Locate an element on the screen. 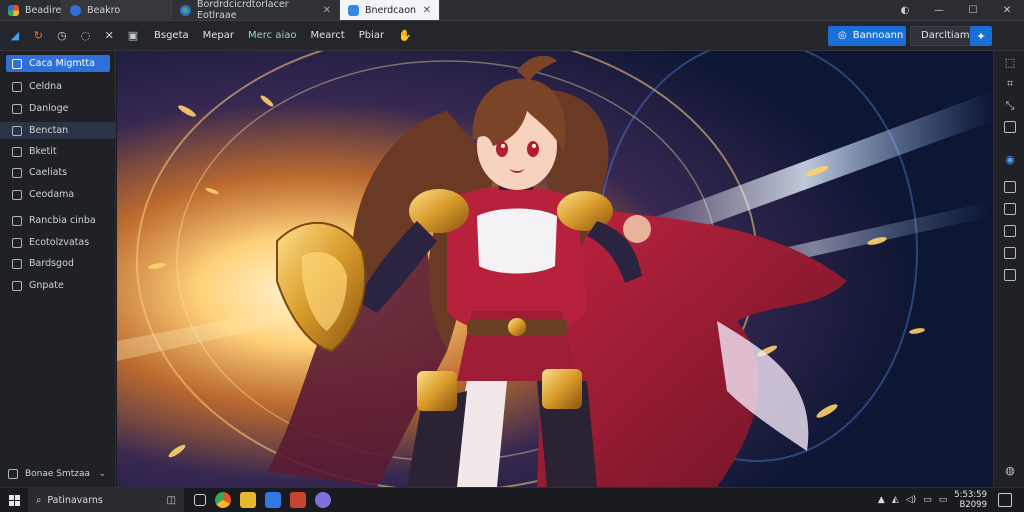 This screenshot has height=512, width=1024. refresh-icon: ↻ is located at coordinates (39, 36).